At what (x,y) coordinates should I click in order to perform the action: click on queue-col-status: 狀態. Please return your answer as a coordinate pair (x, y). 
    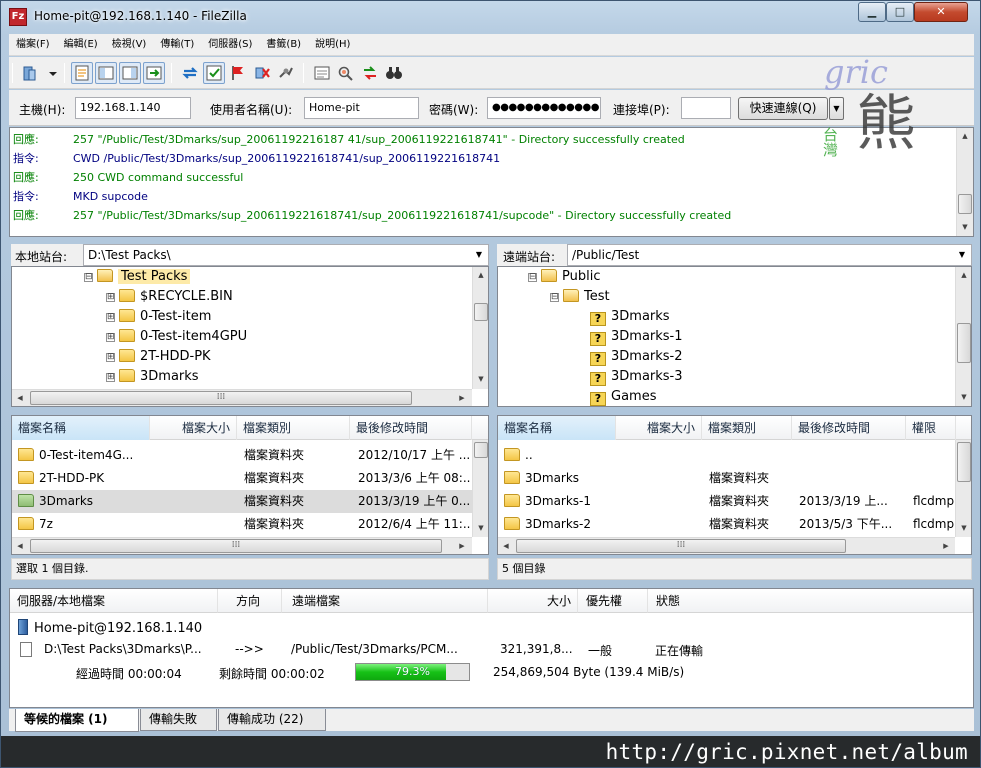
    Looking at the image, I should click on (810, 601).